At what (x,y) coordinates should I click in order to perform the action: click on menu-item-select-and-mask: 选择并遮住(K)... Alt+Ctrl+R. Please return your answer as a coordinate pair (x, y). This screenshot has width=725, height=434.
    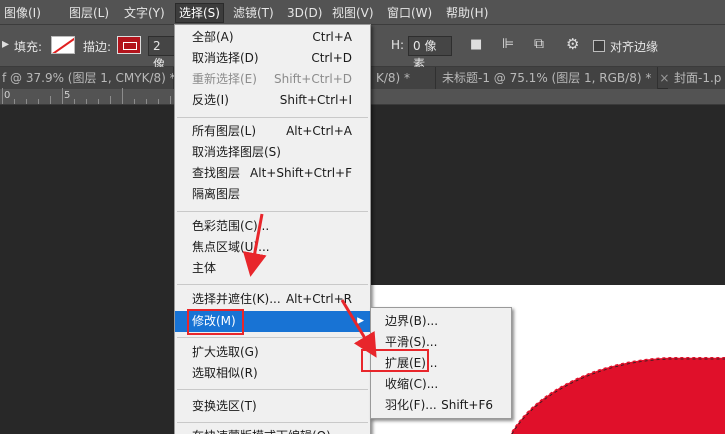
    Looking at the image, I should click on (272, 299).